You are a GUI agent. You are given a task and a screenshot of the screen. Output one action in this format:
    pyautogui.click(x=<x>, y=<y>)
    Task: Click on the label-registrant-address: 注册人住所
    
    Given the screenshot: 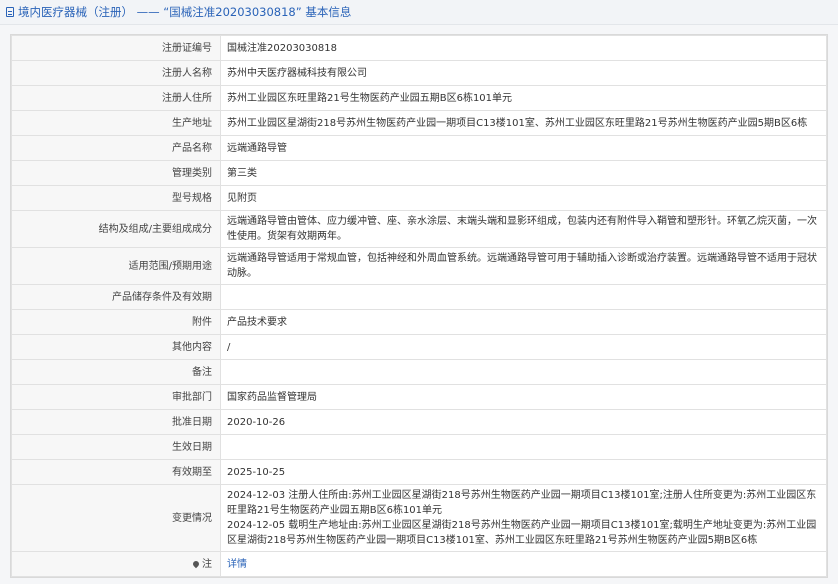 What is the action you would take?
    pyautogui.click(x=116, y=98)
    